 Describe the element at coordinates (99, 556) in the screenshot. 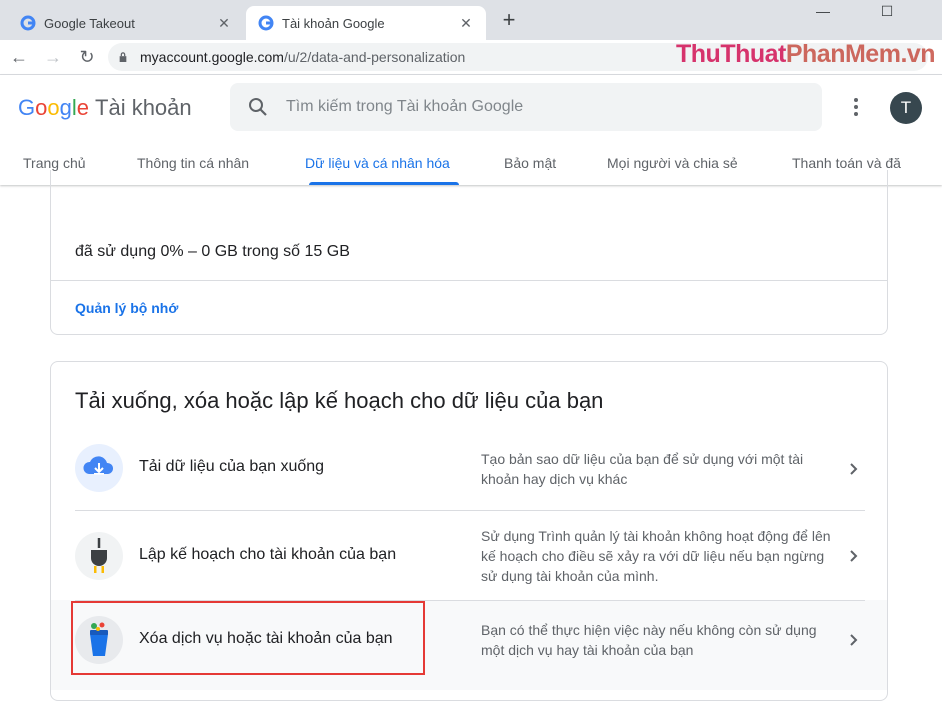

I see `plug-icon` at that location.